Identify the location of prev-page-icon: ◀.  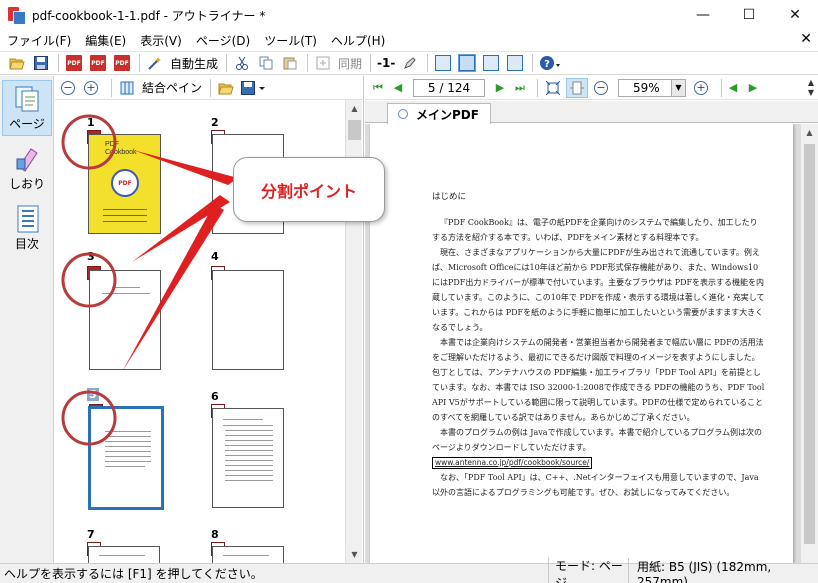
(398, 88).